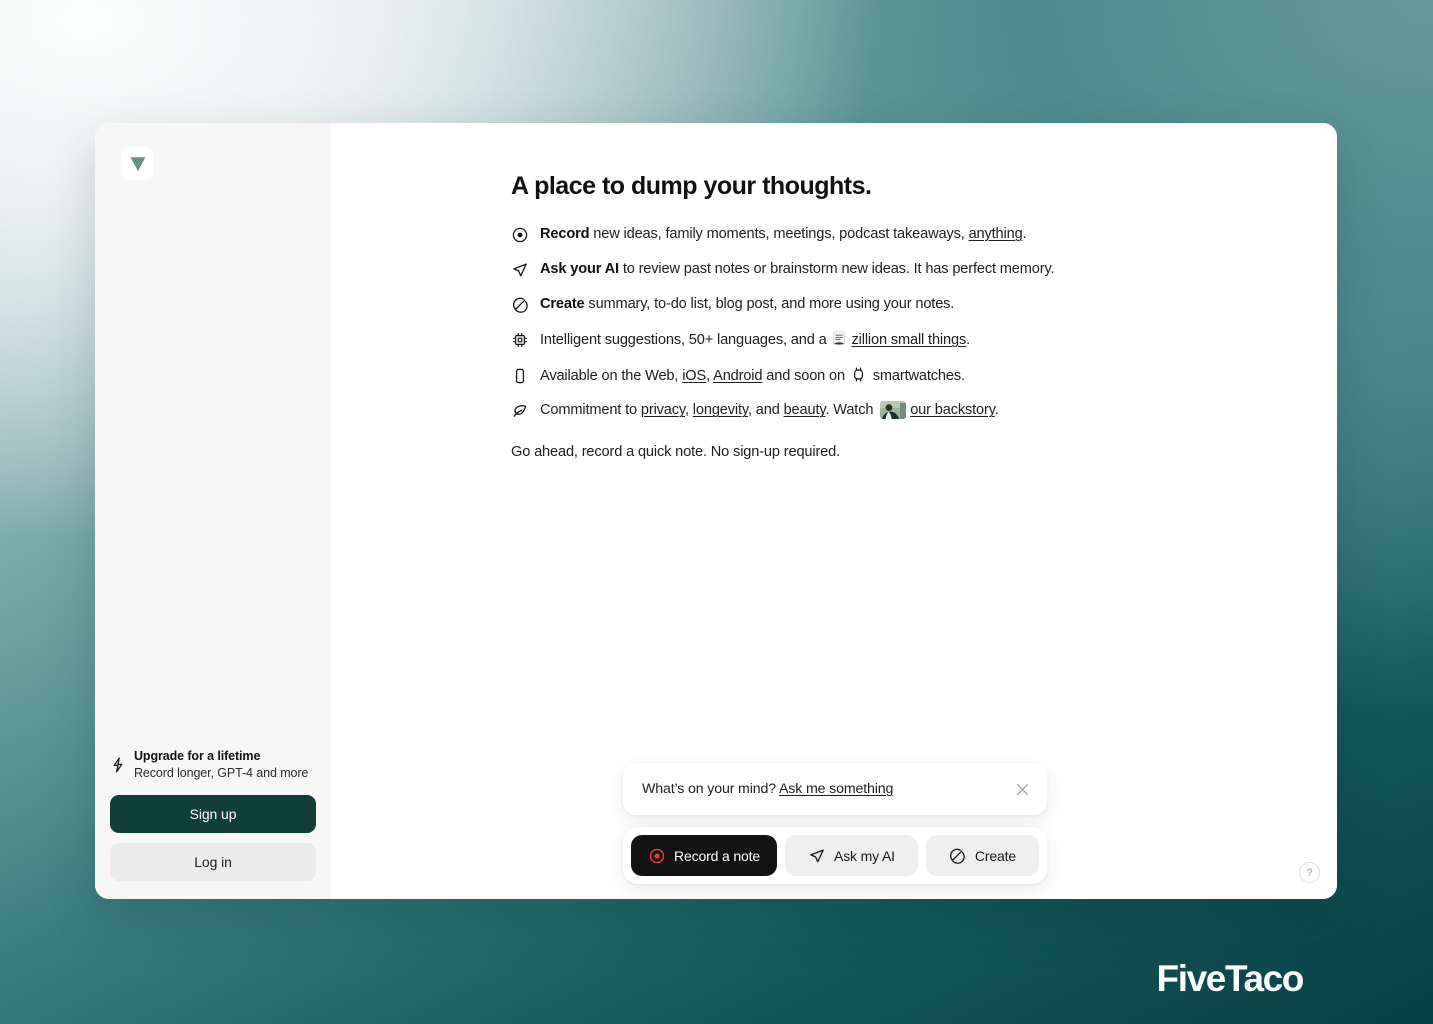  What do you see at coordinates (996, 234) in the screenshot?
I see `link-anything: anything` at bounding box center [996, 234].